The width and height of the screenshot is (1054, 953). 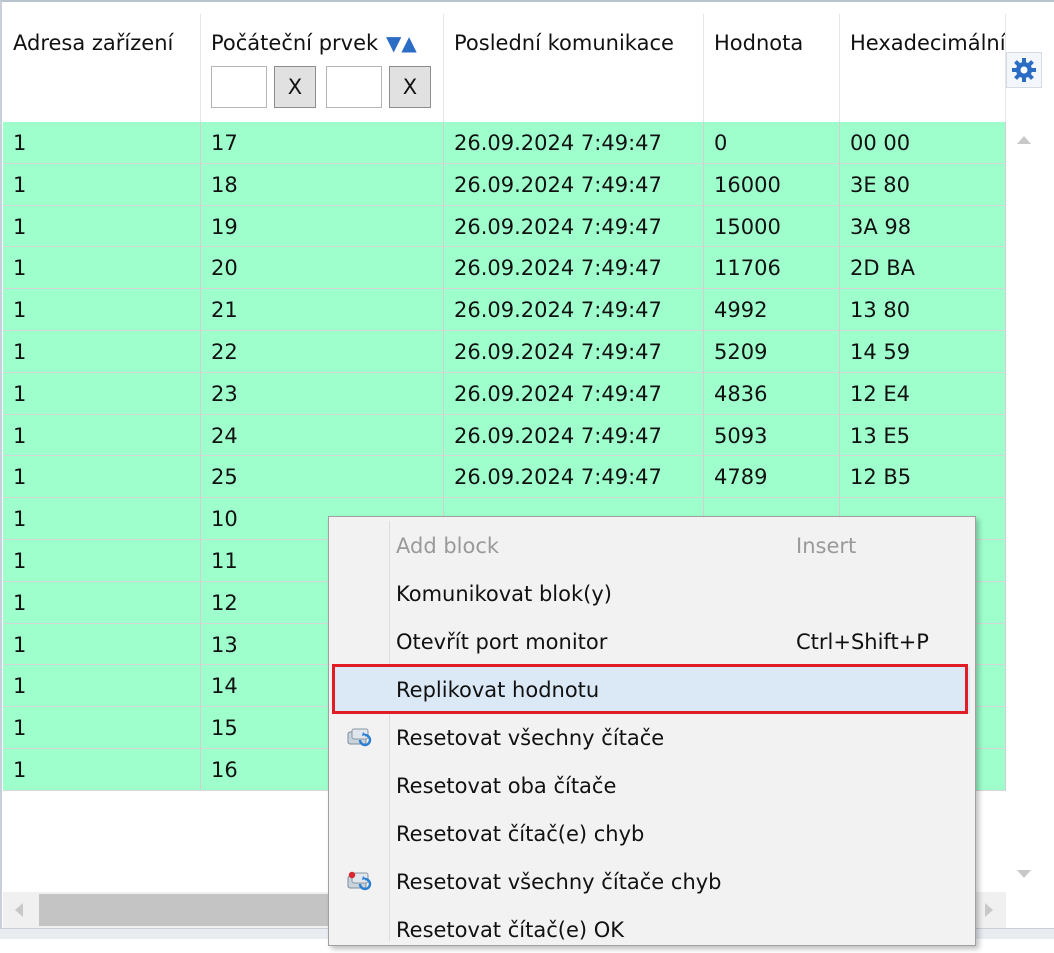 I want to click on column-header-label: Poslední komunikace, so click(x=564, y=43).